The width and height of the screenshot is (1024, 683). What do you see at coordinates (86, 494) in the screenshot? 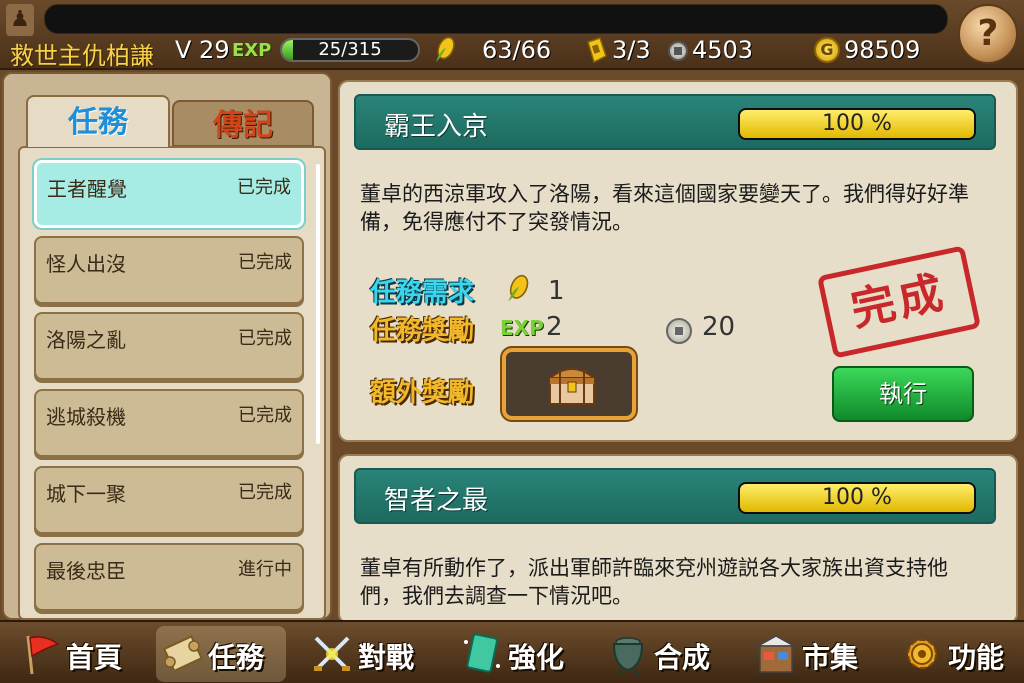
I see `quest-item-title: 城下一聚` at bounding box center [86, 494].